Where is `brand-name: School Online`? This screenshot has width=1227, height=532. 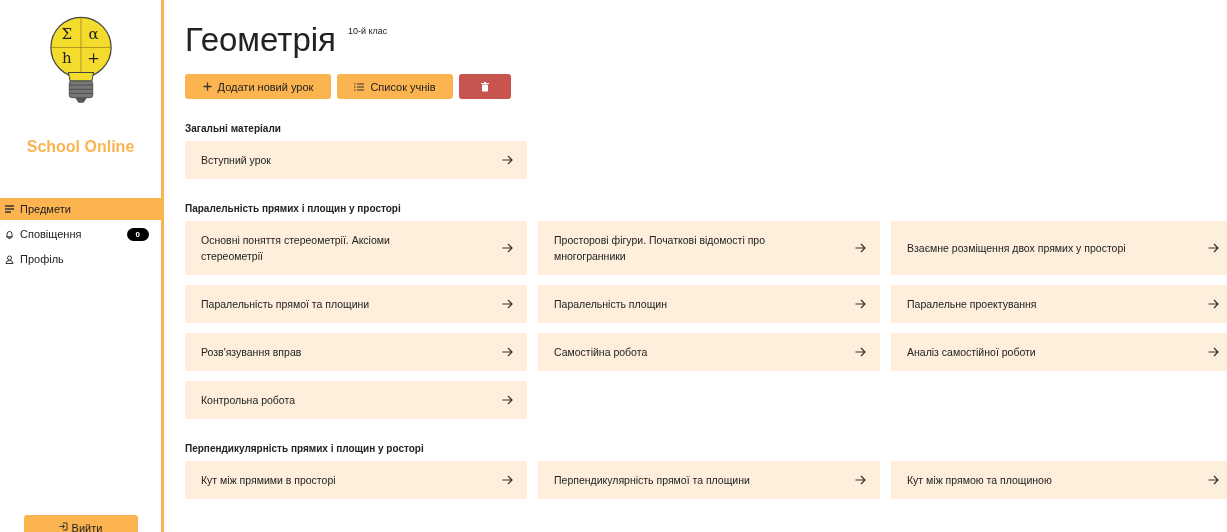
brand-name: School Online is located at coordinates (80, 147).